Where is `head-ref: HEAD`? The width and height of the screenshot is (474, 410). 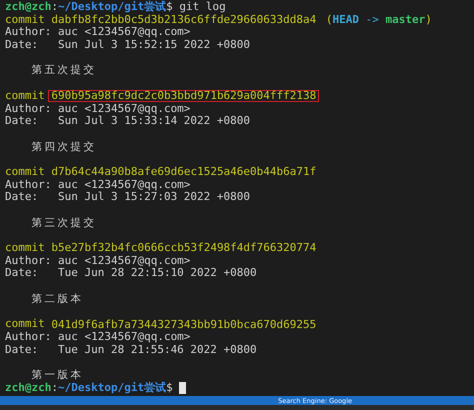
head-ref: HEAD is located at coordinates (346, 20).